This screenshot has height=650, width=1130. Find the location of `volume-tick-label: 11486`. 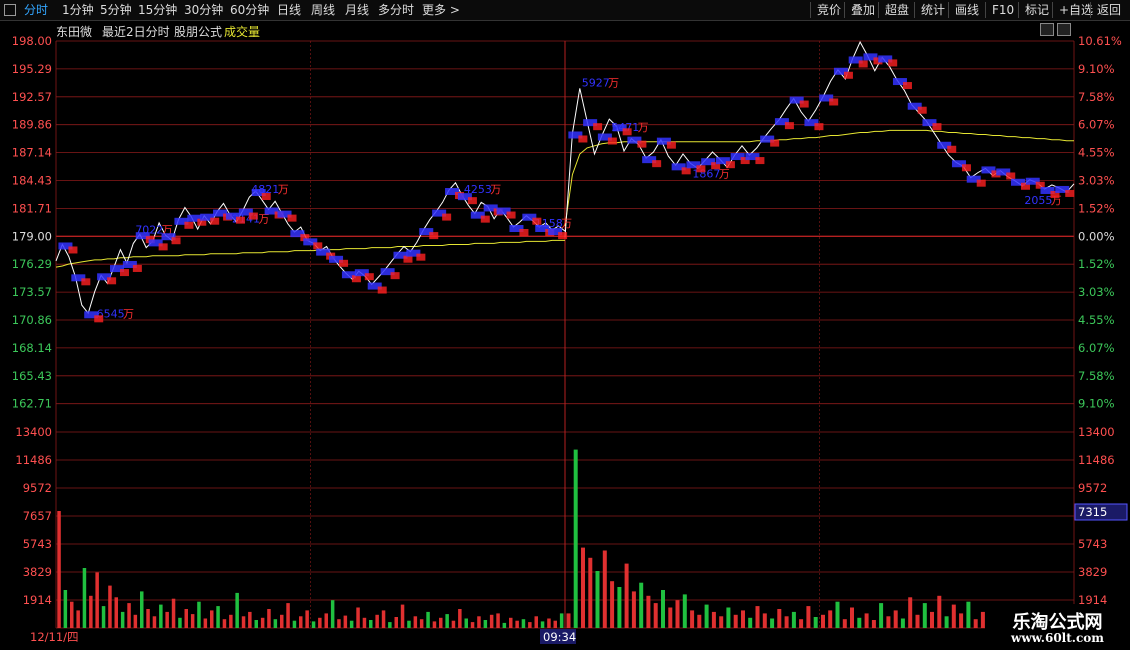

volume-tick-label: 11486 is located at coordinates (33, 460).